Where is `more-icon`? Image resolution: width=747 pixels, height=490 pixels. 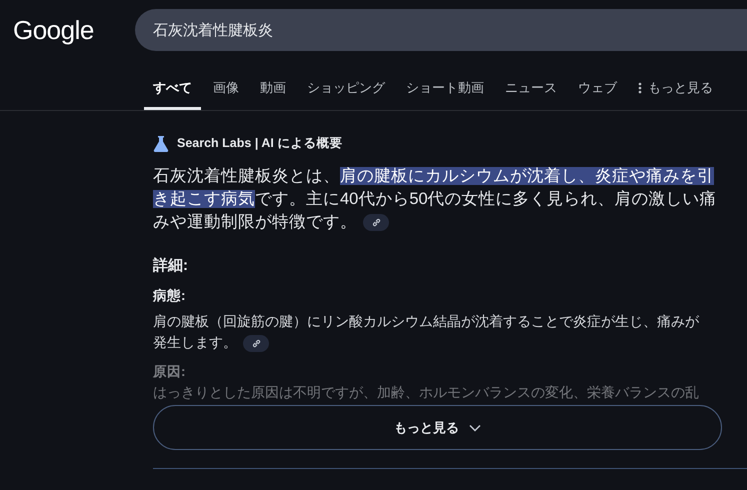 more-icon is located at coordinates (640, 88).